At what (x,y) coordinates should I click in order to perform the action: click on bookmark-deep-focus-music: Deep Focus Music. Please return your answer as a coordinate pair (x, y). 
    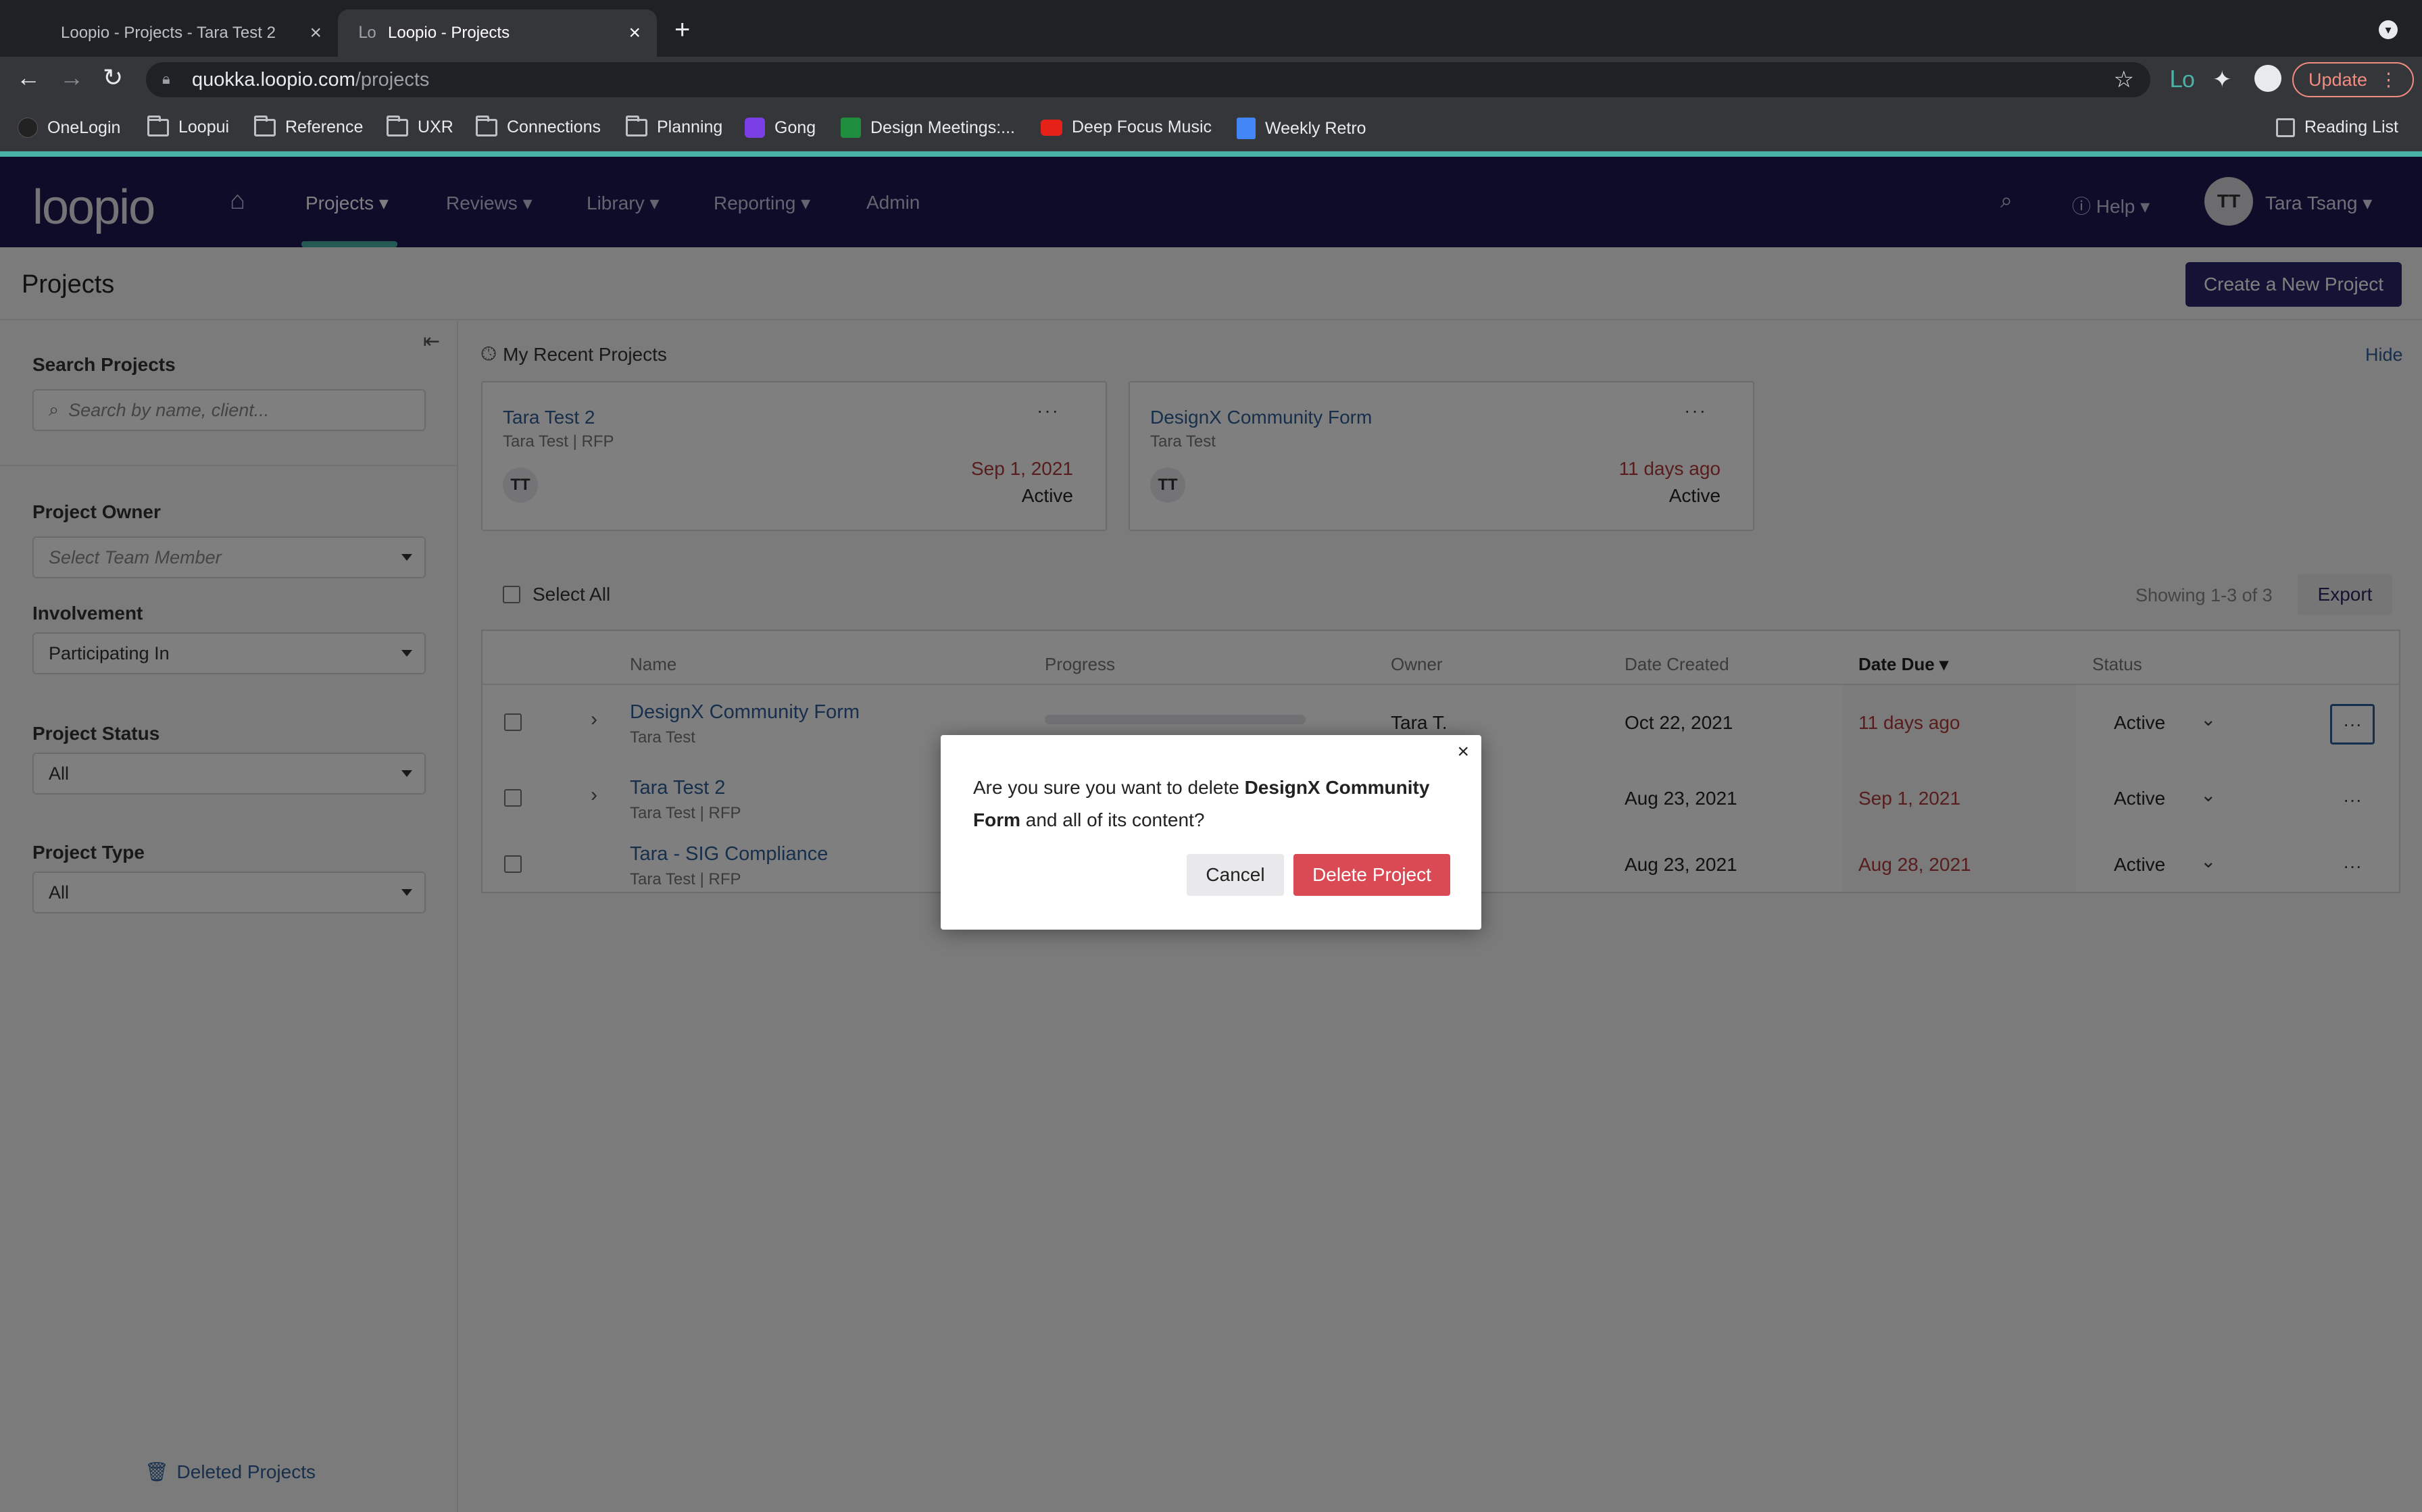
    Looking at the image, I should click on (1126, 127).